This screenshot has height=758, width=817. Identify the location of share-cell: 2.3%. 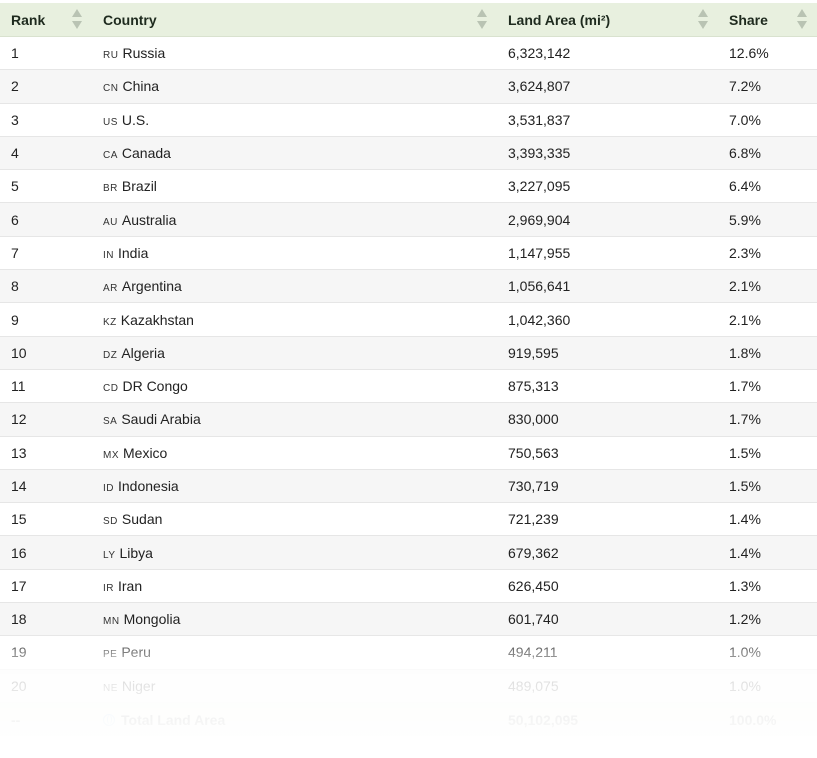
(745, 252).